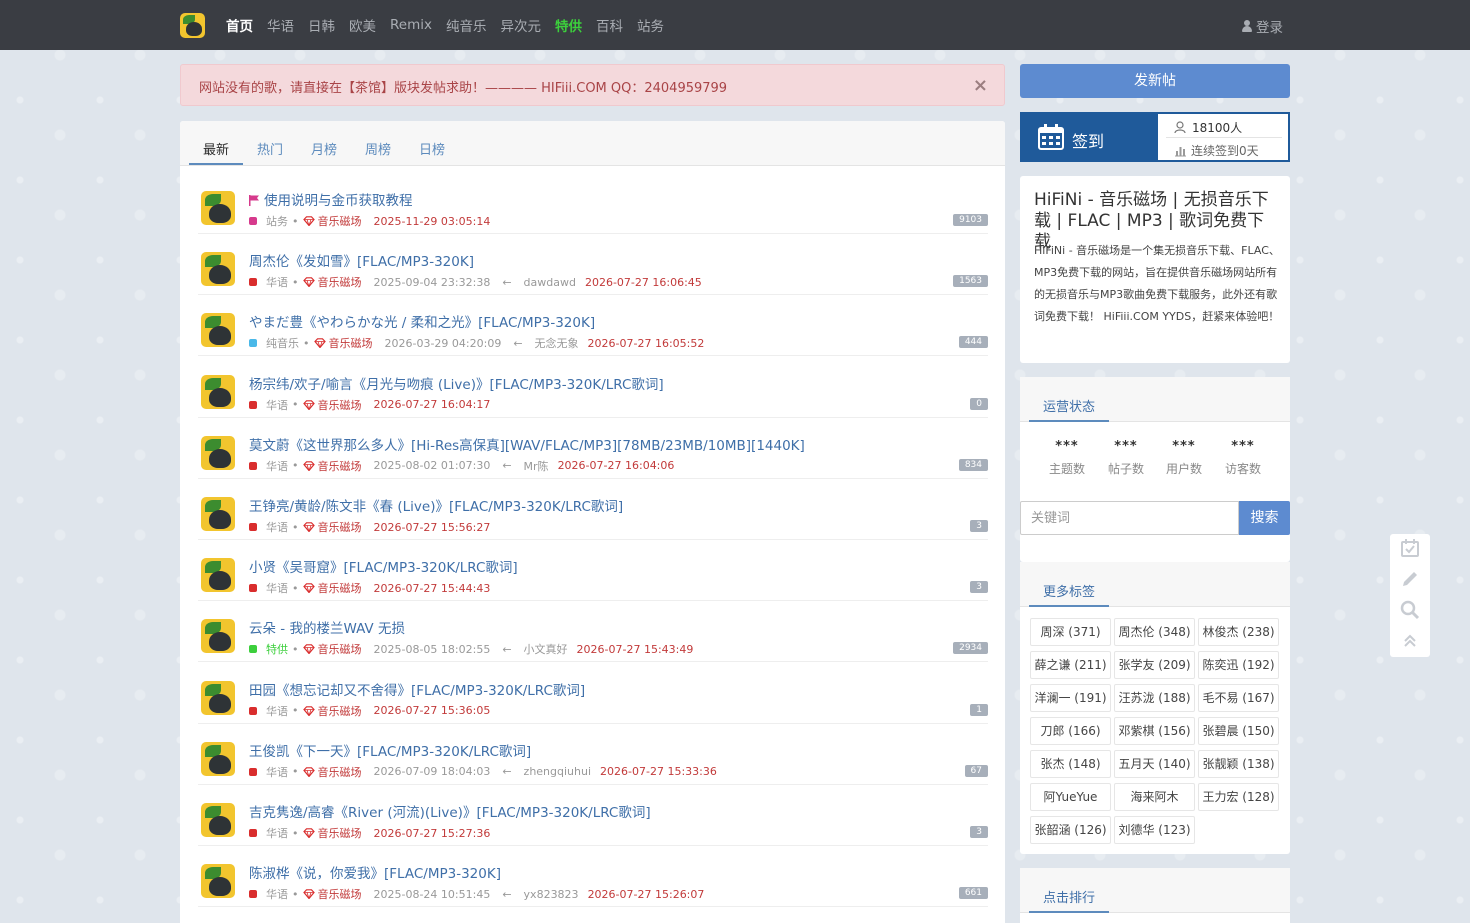  I want to click on thread-title-link: 王俊凯《下一天》[FLAC/MP3-320K/LRC歌词], so click(390, 750).